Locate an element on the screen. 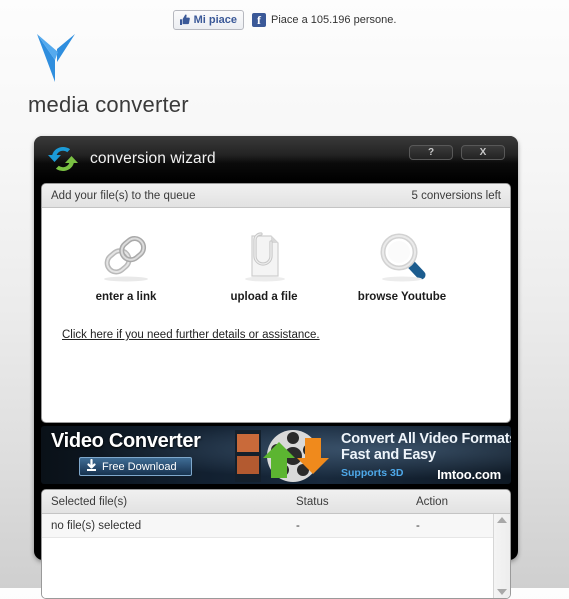  conversions-left-label: 5 conversions left is located at coordinates (456, 195).